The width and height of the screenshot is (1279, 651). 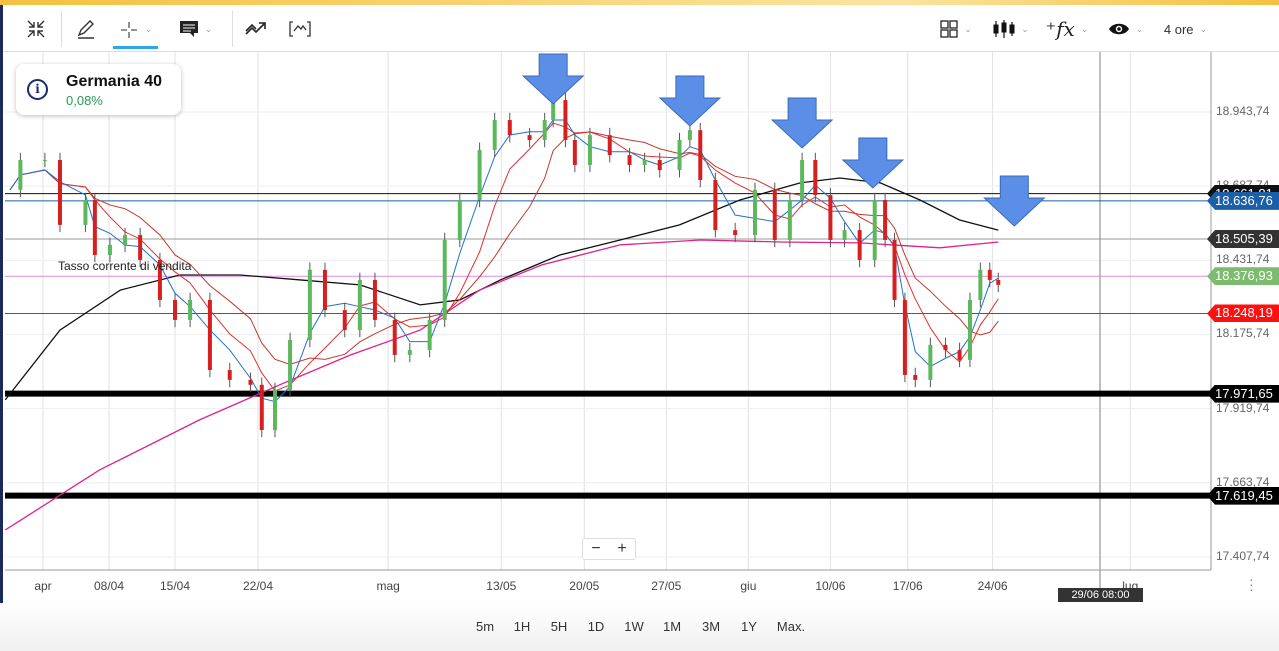 What do you see at coordinates (791, 626) in the screenshot?
I see `range-button-max: Max.` at bounding box center [791, 626].